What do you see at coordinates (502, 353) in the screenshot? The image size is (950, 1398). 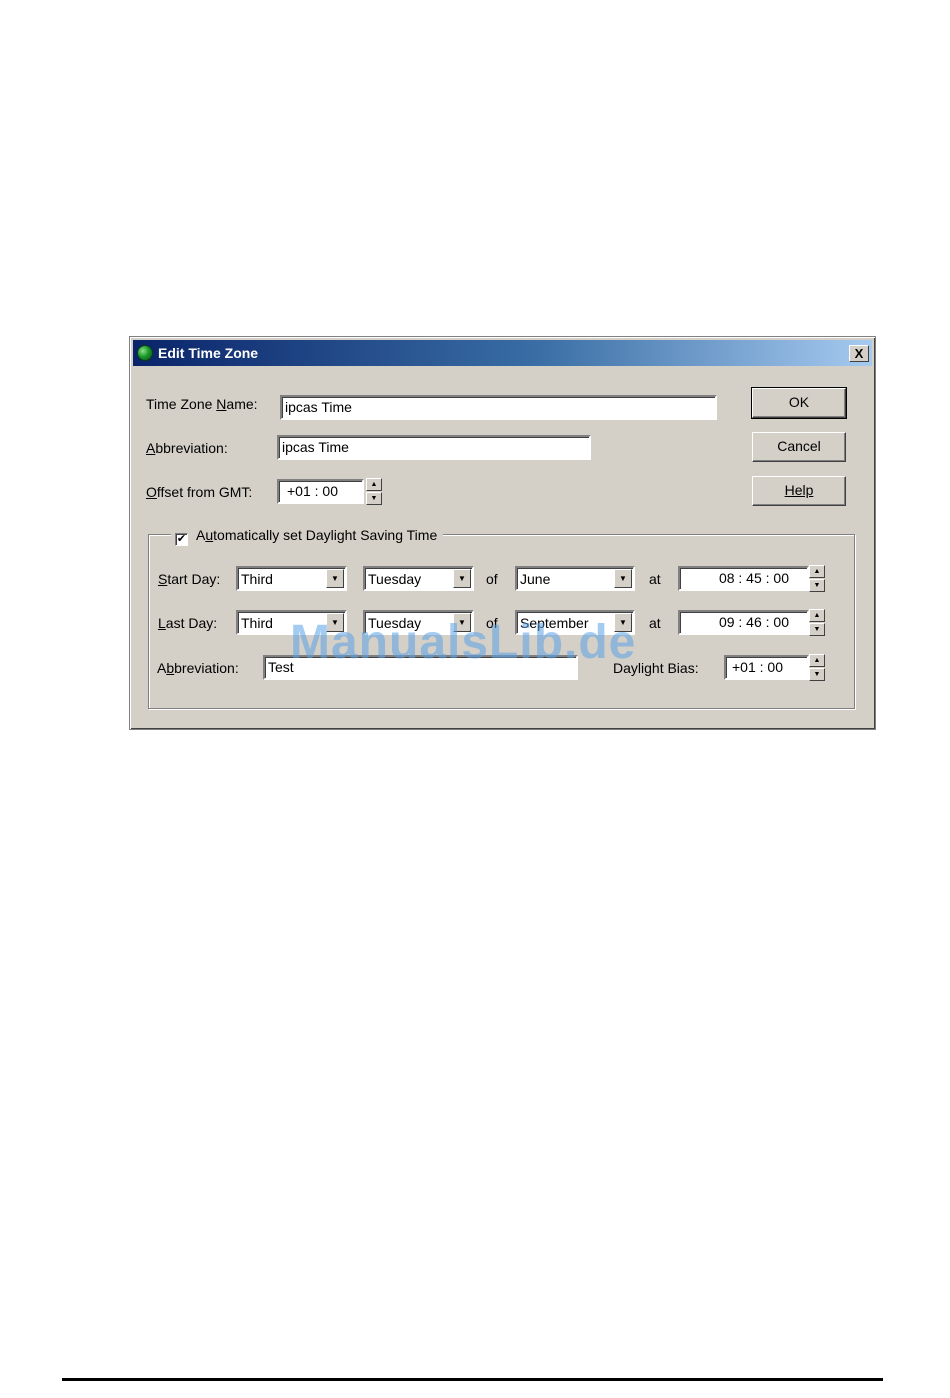 I see `title-bar: Edit Time Zone X` at bounding box center [502, 353].